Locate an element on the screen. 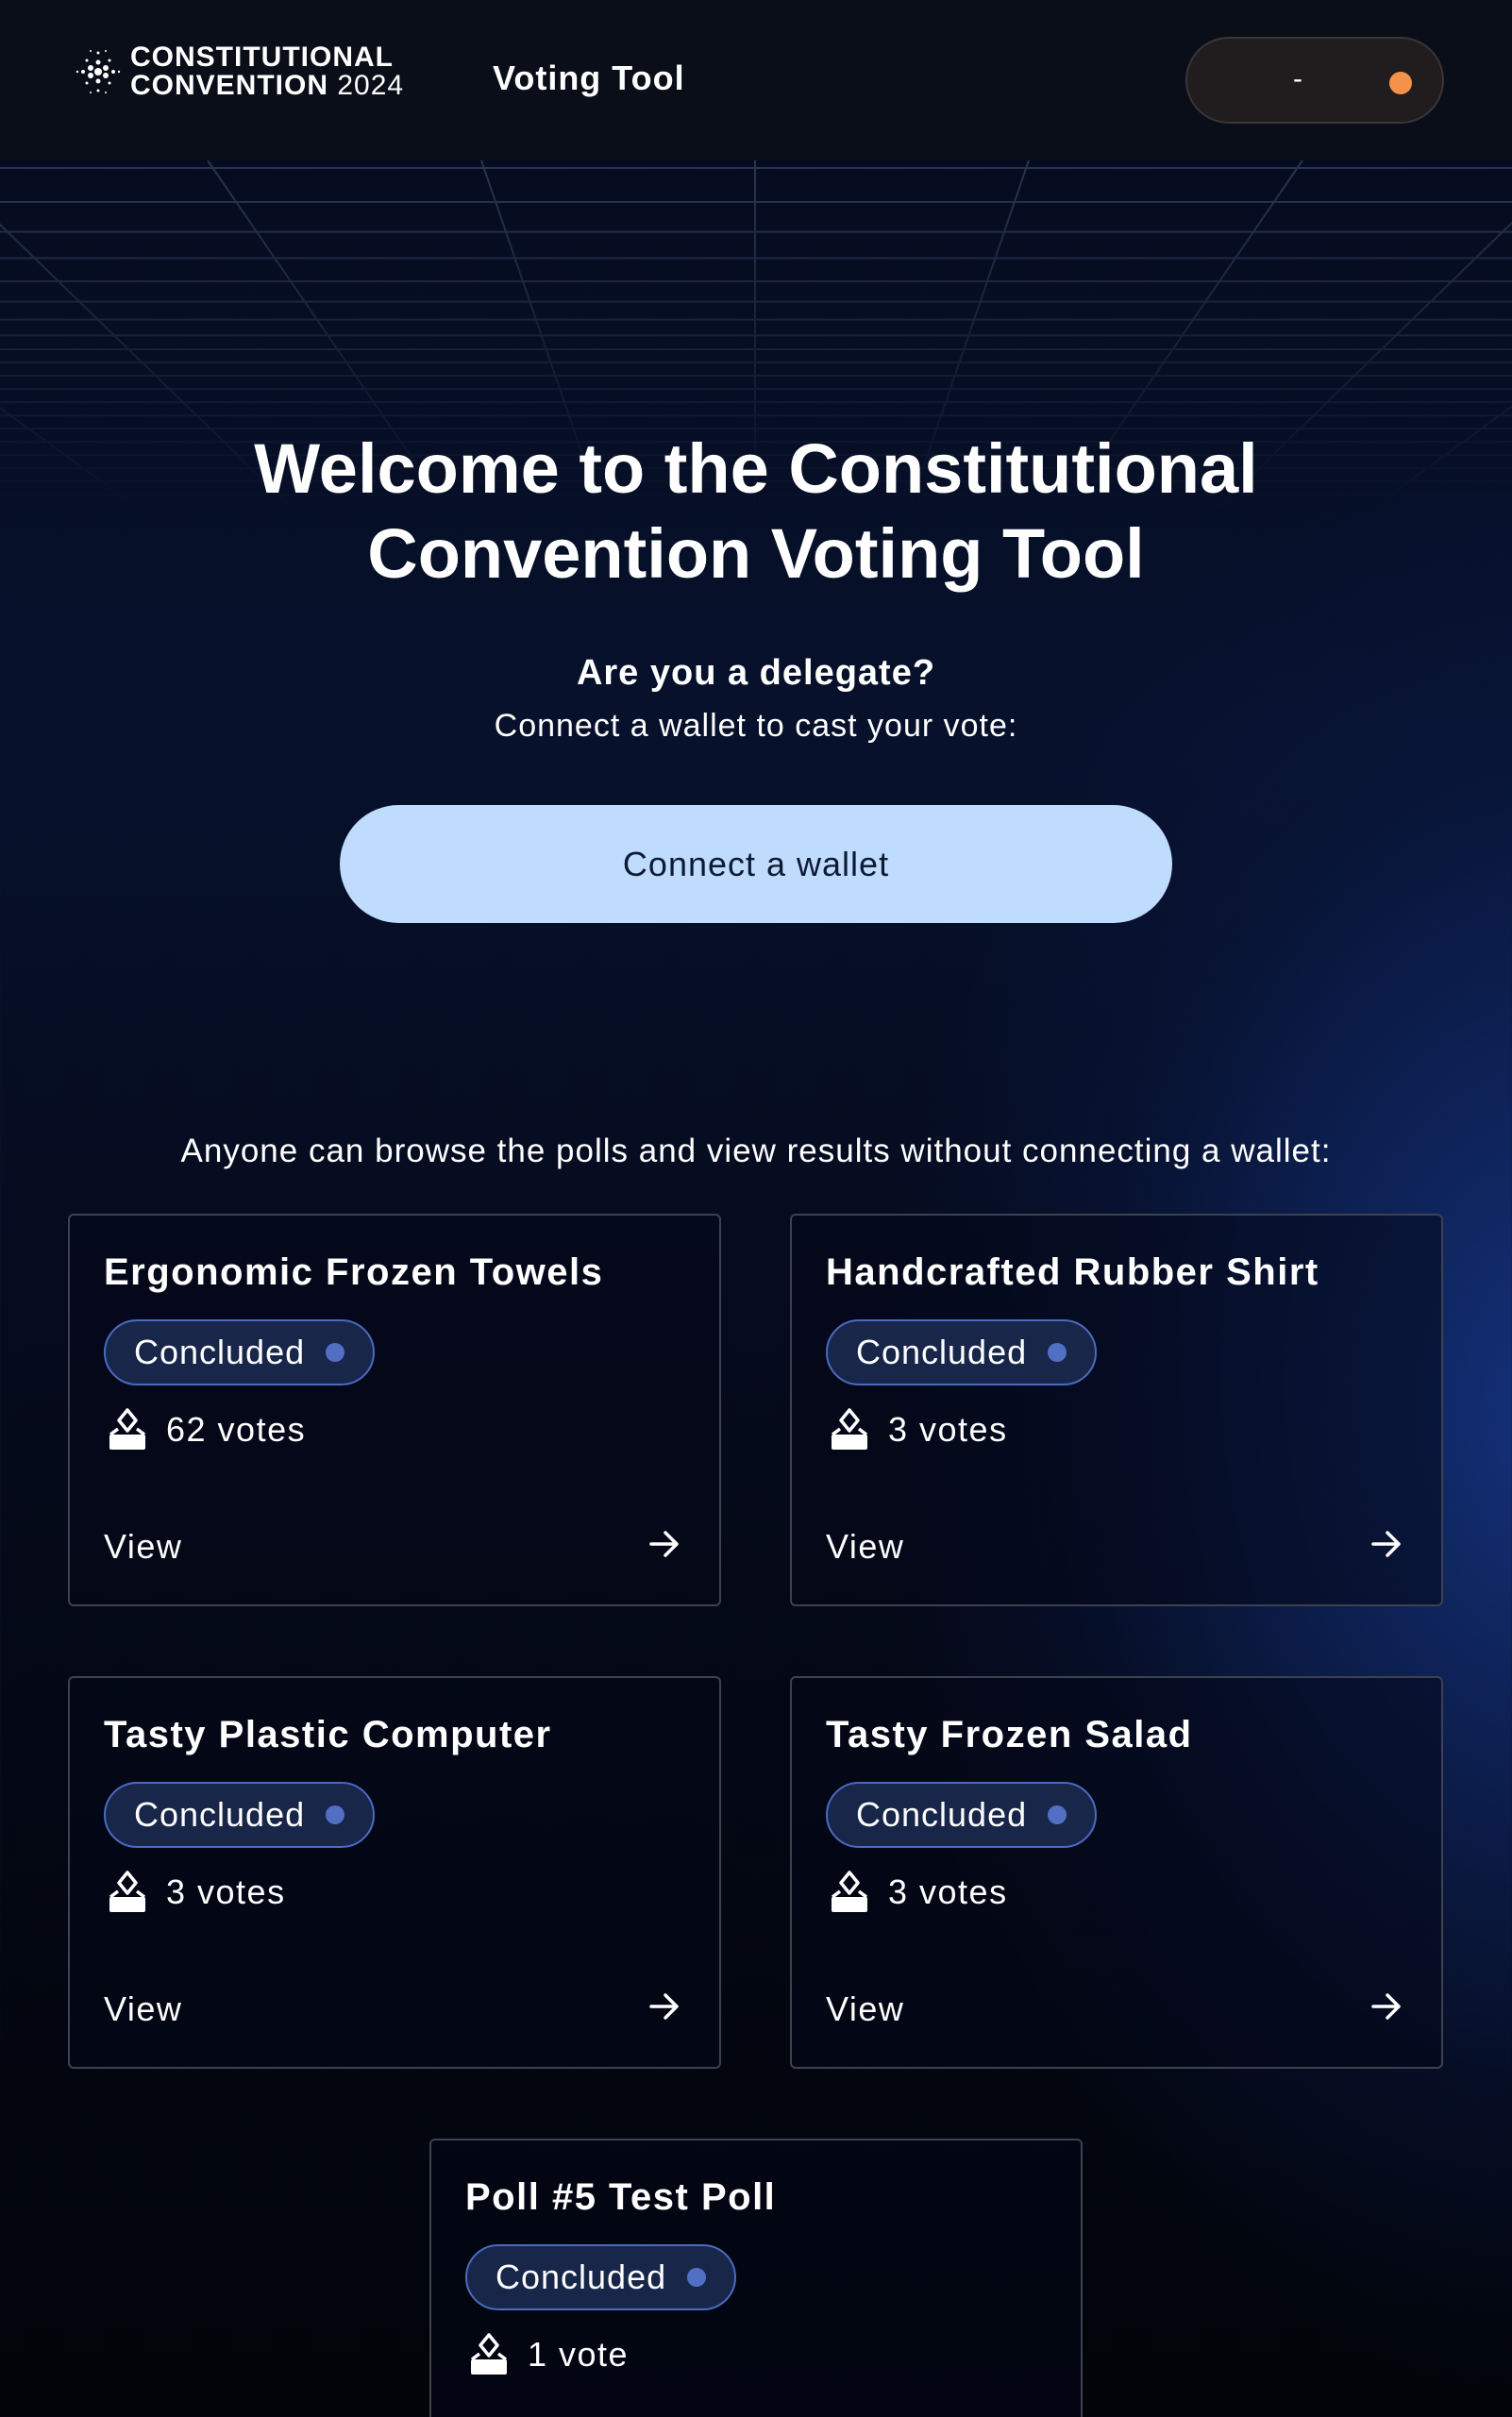 The height and width of the screenshot is (2417, 1512). cardano-logo-icon is located at coordinates (98, 71).